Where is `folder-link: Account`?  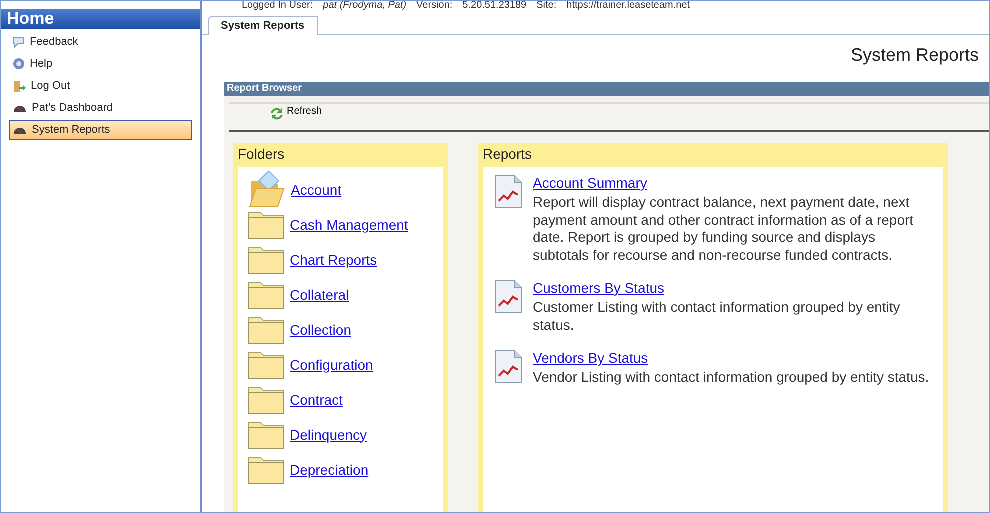 folder-link: Account is located at coordinates (316, 190).